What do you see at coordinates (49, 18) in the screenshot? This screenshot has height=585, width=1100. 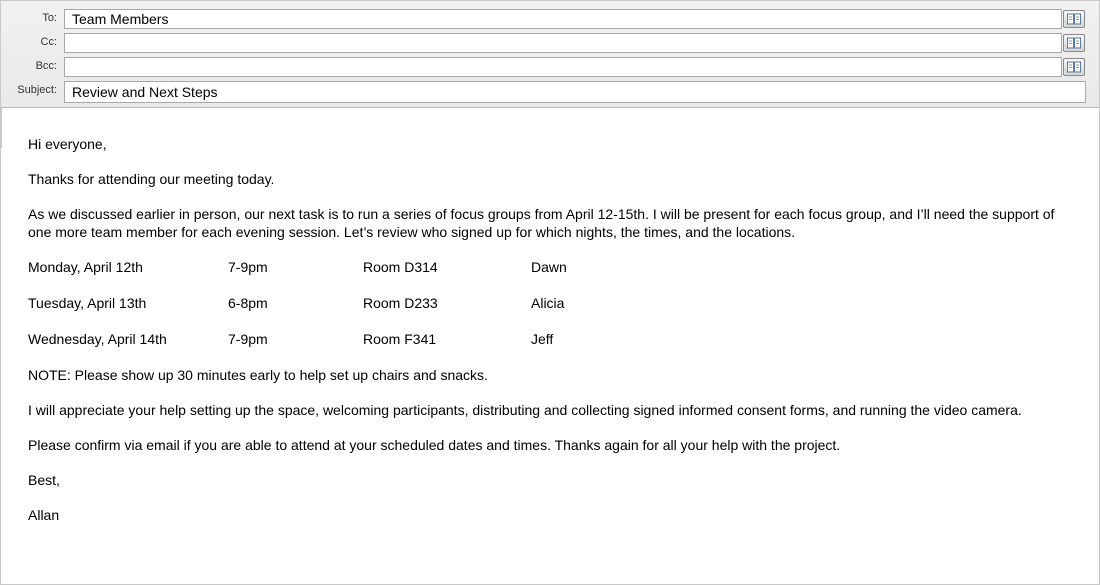 I see `to-label: To:` at bounding box center [49, 18].